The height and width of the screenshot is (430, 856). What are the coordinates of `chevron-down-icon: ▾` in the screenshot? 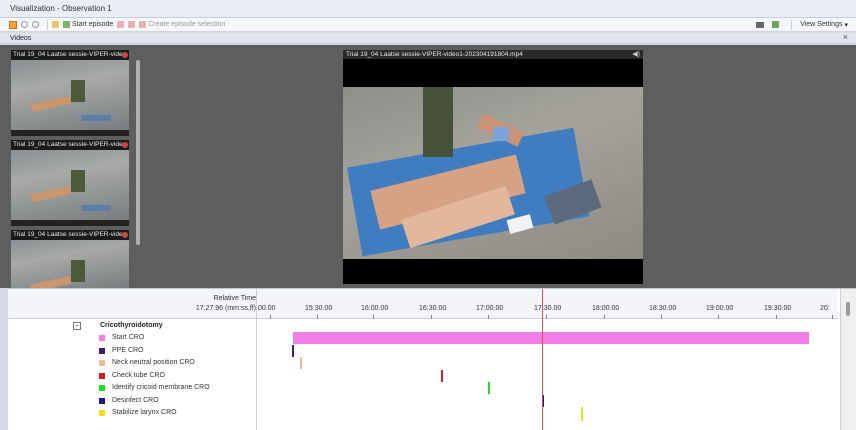 It's located at (846, 25).